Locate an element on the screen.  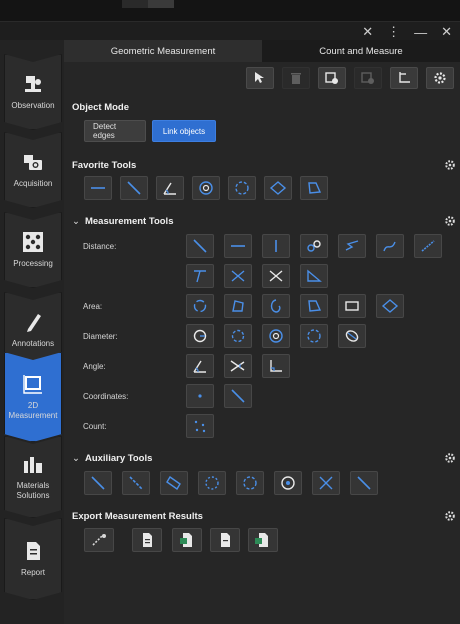
count-points-tool is located at coordinates (200, 426).